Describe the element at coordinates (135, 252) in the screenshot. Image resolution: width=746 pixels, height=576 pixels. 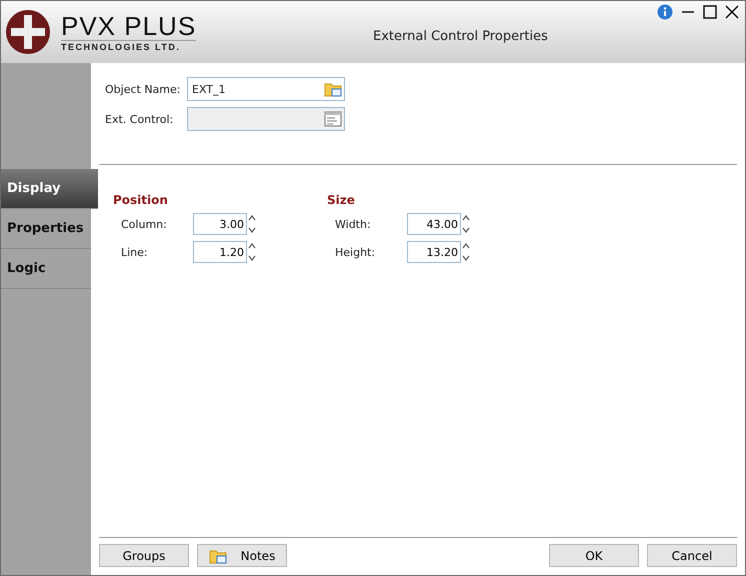
I see `field-label: Line:` at that location.